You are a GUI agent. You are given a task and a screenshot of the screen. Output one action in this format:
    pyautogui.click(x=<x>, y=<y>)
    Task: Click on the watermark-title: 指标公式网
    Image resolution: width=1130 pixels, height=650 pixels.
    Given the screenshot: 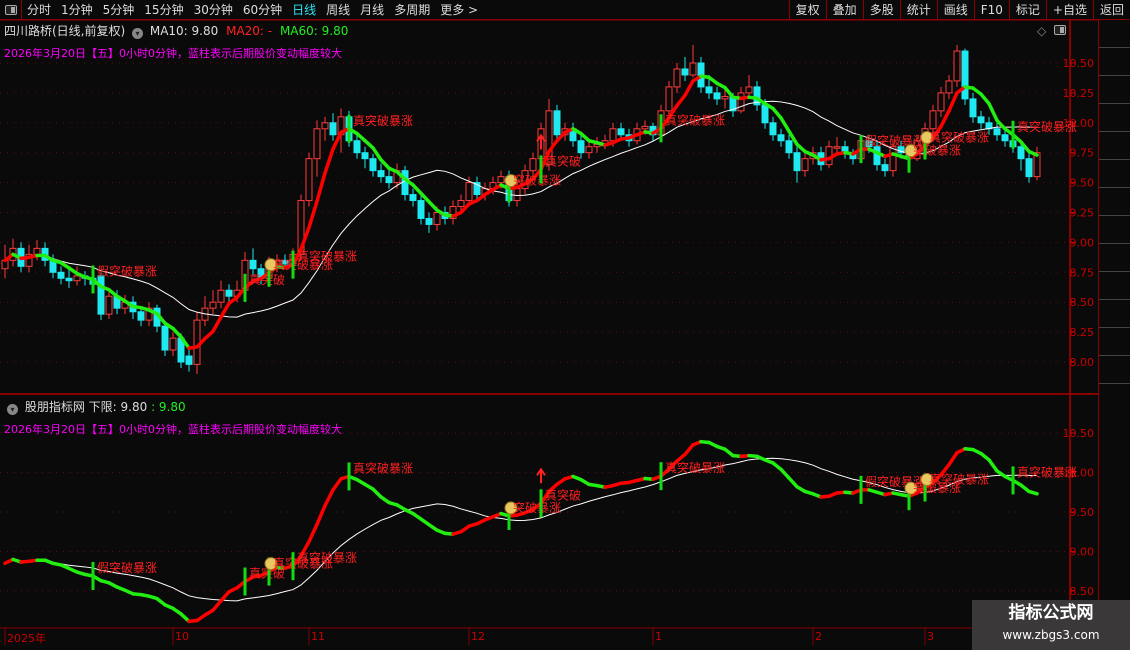 What is the action you would take?
    pyautogui.click(x=1051, y=613)
    